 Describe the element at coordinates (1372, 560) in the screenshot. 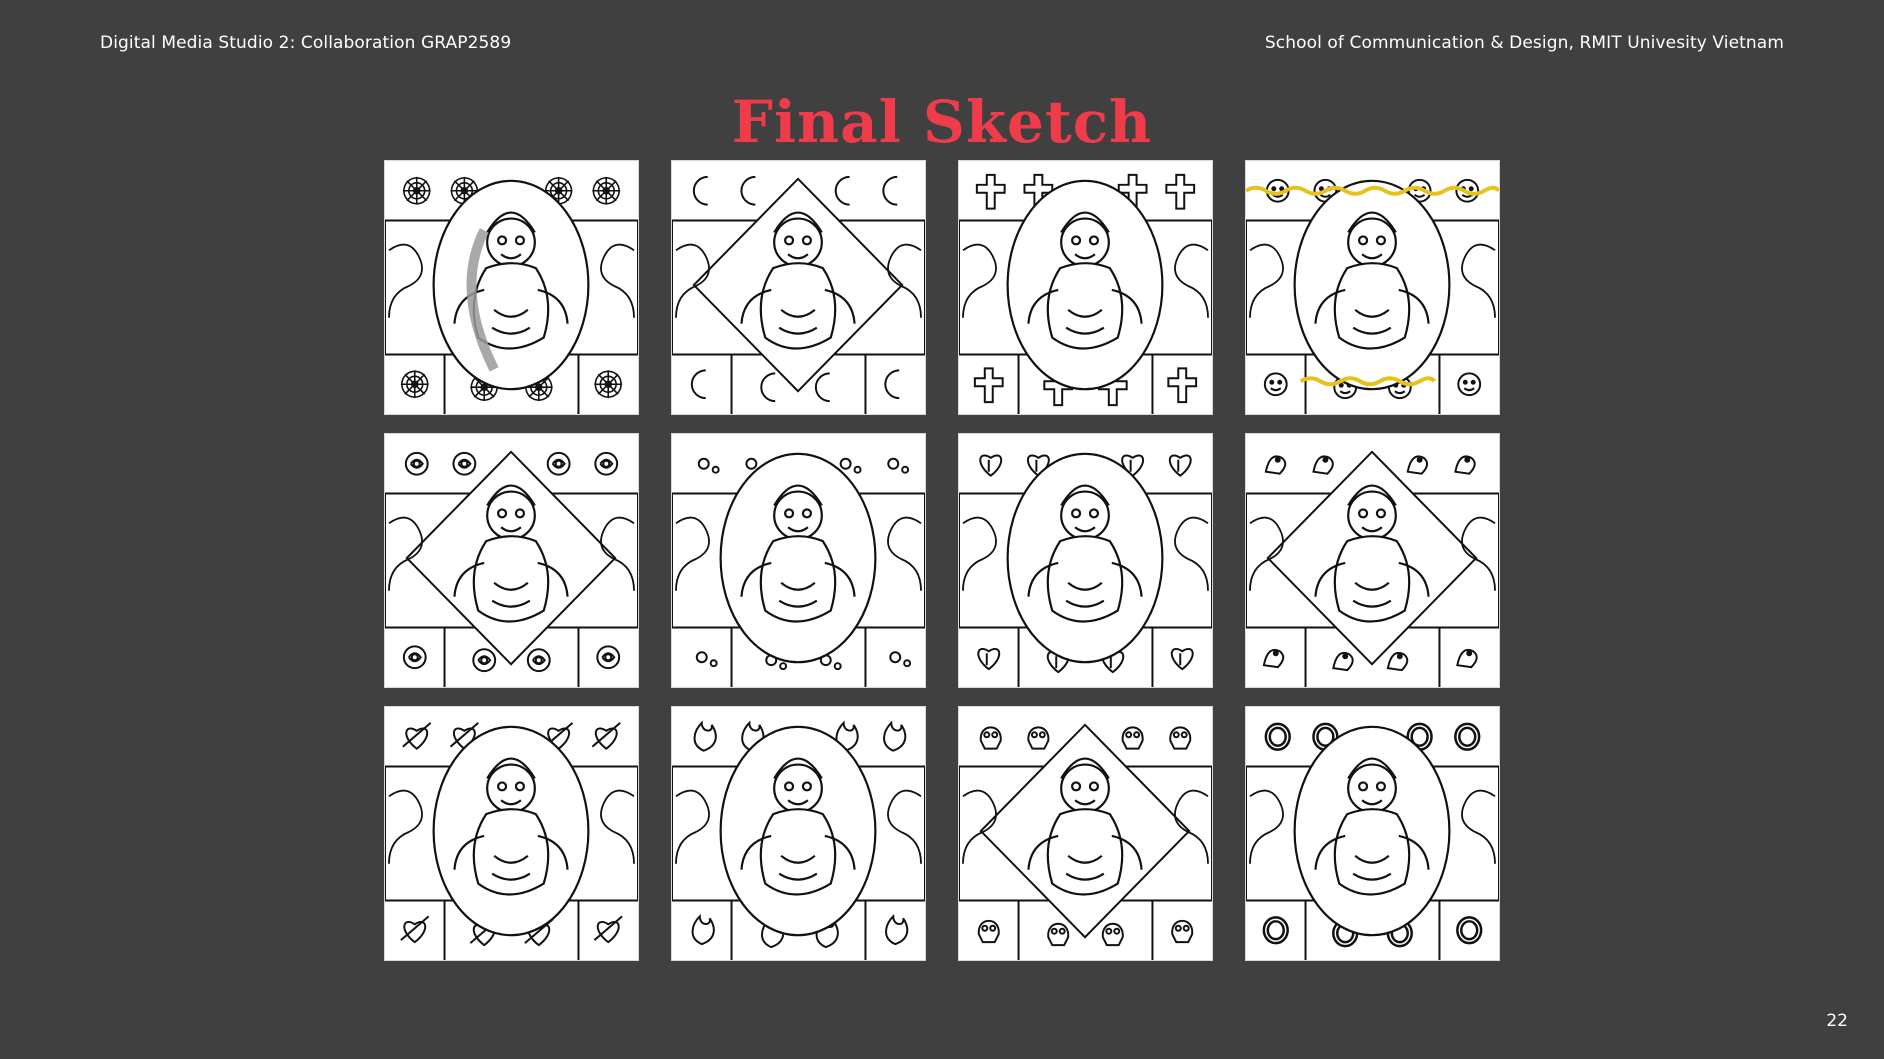

I see `sketch-leopard-musician` at that location.